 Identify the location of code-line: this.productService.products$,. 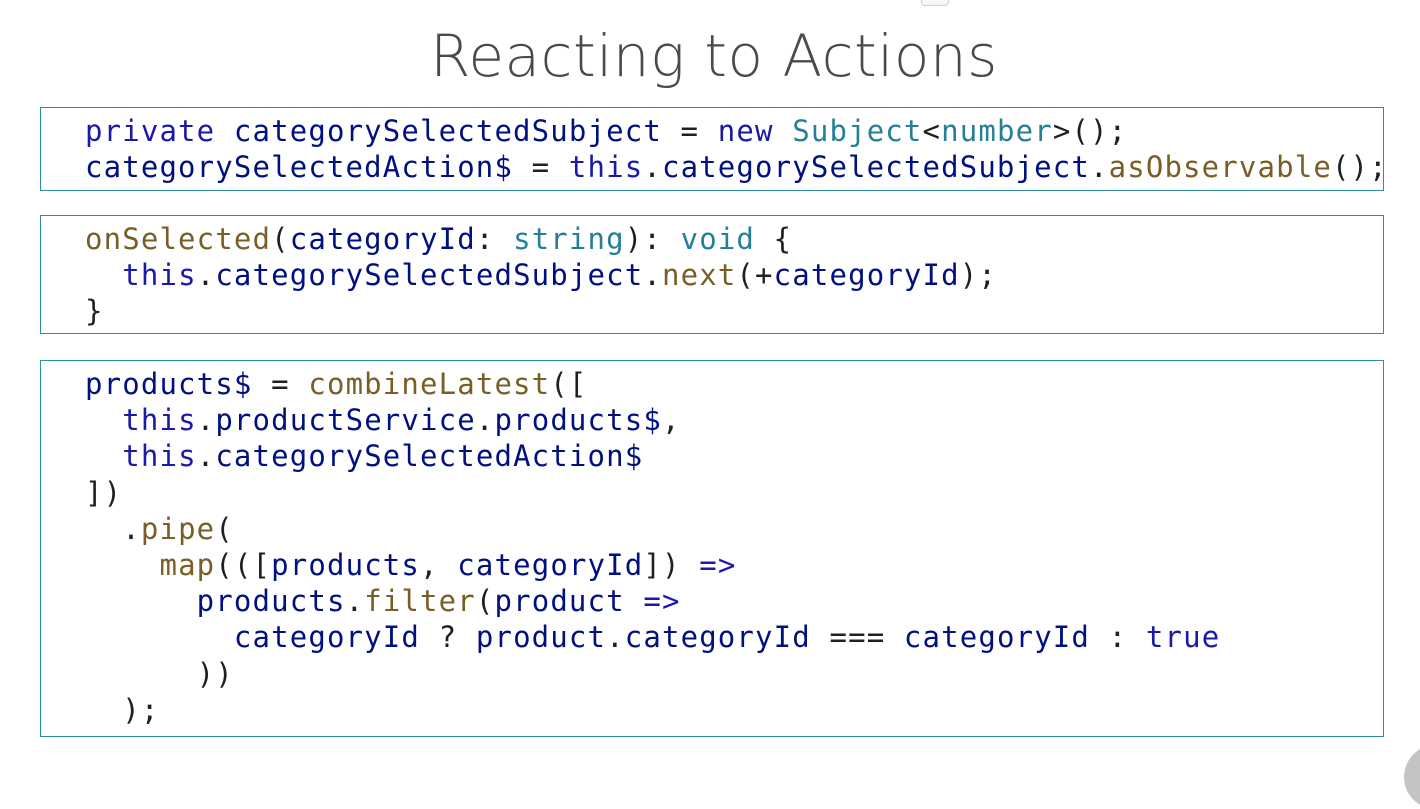
(652, 420).